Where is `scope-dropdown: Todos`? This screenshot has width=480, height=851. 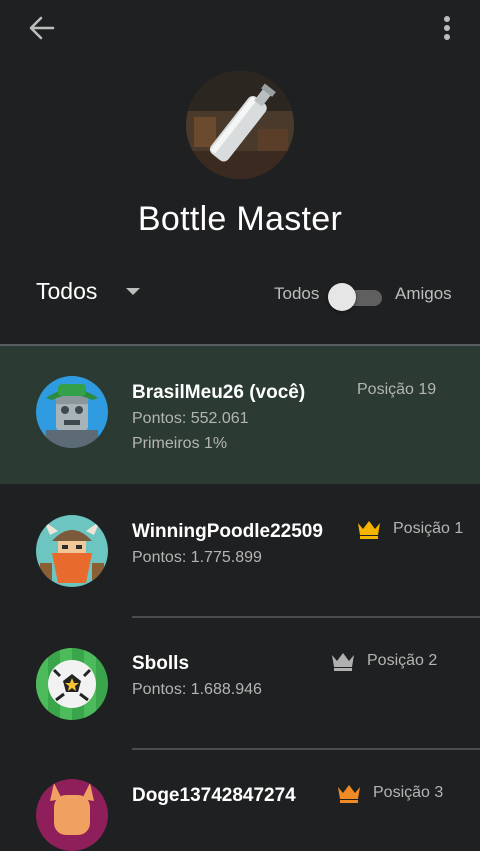 scope-dropdown: Todos is located at coordinates (91, 294).